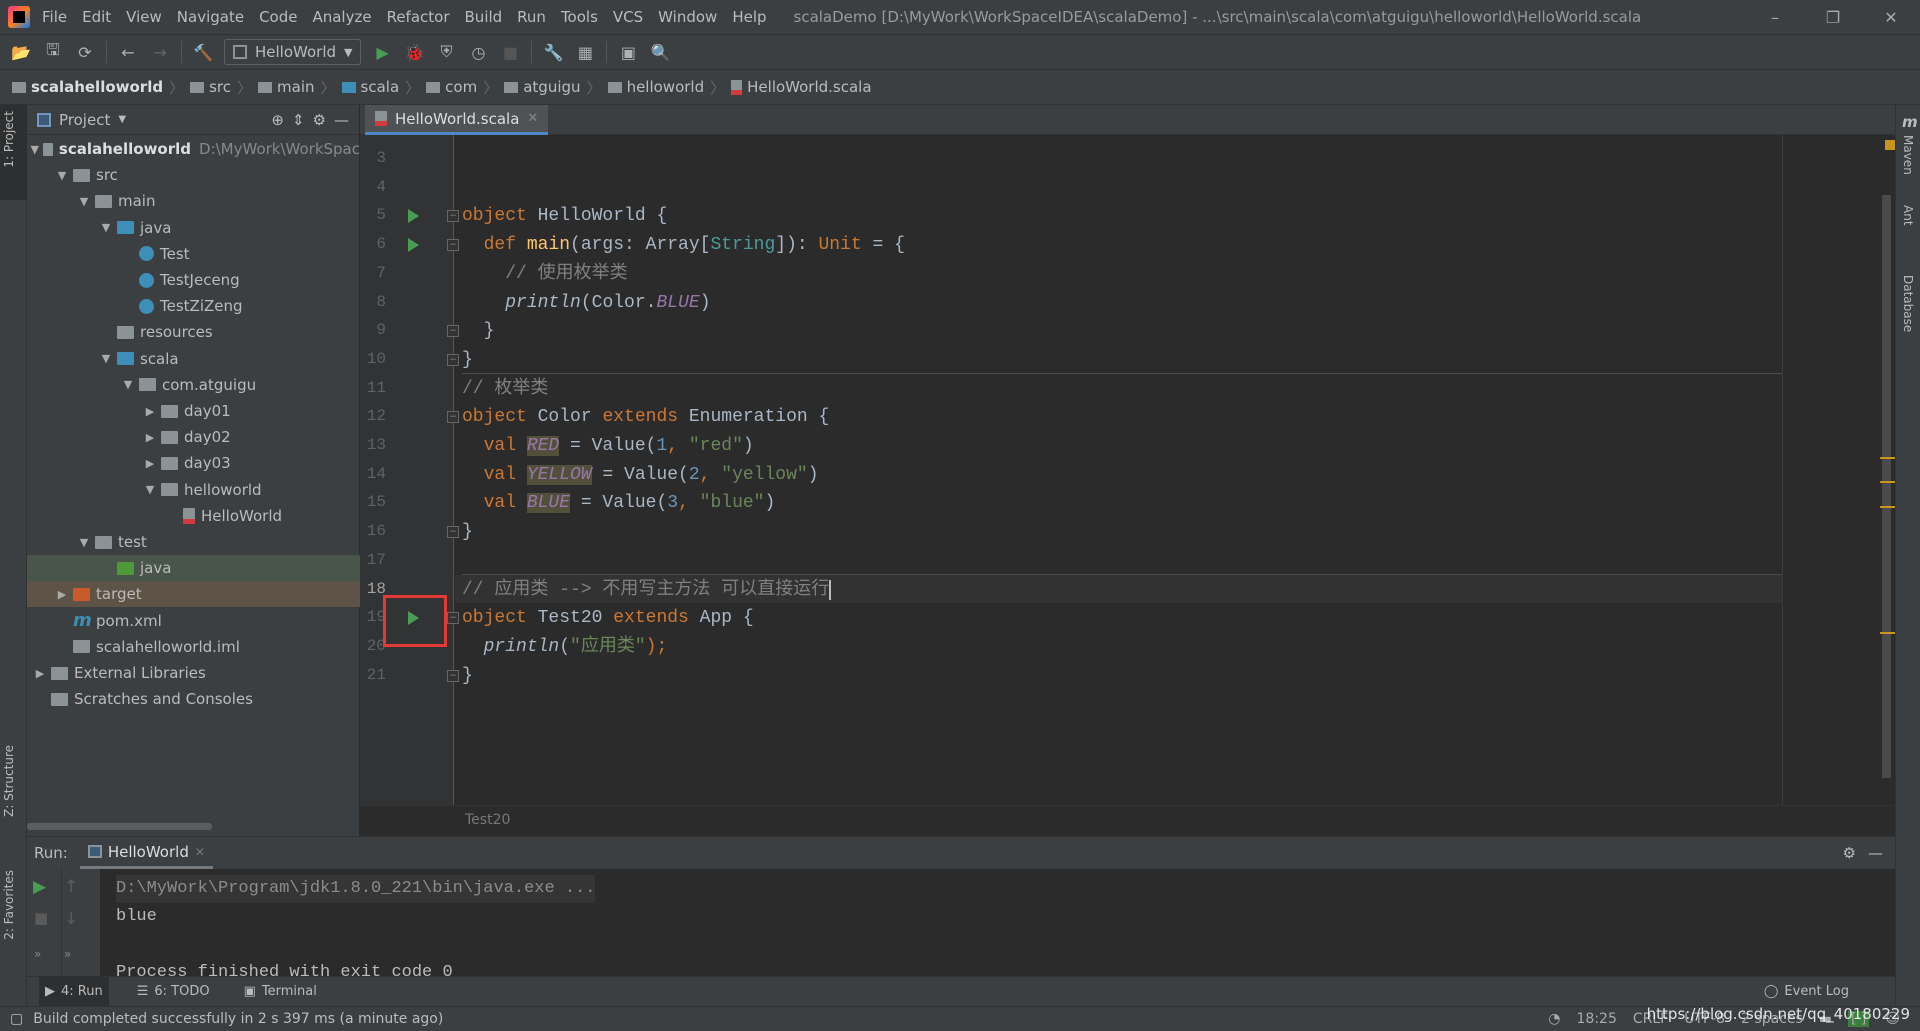 The height and width of the screenshot is (1031, 1920). I want to click on tree-item: ▼ scalahelloworld D:\MyWork\WorkSpac, so click(193, 149).